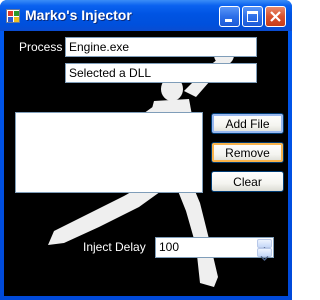 The image size is (320, 300). What do you see at coordinates (247, 123) in the screenshot?
I see `add-file-button: Add File` at bounding box center [247, 123].